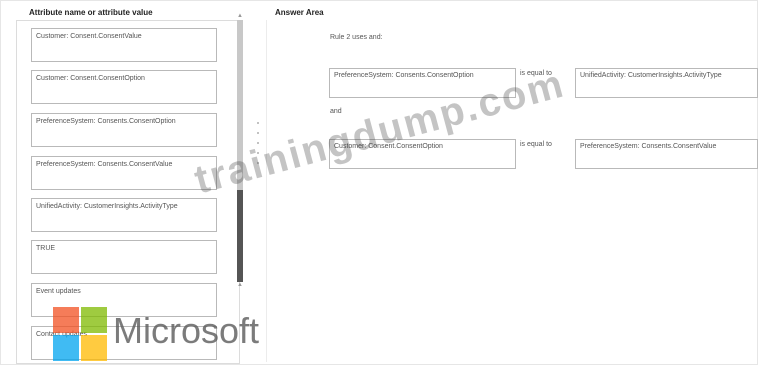 Image resolution: width=758 pixels, height=365 pixels. I want to click on splitter-handle, so click(258, 147).